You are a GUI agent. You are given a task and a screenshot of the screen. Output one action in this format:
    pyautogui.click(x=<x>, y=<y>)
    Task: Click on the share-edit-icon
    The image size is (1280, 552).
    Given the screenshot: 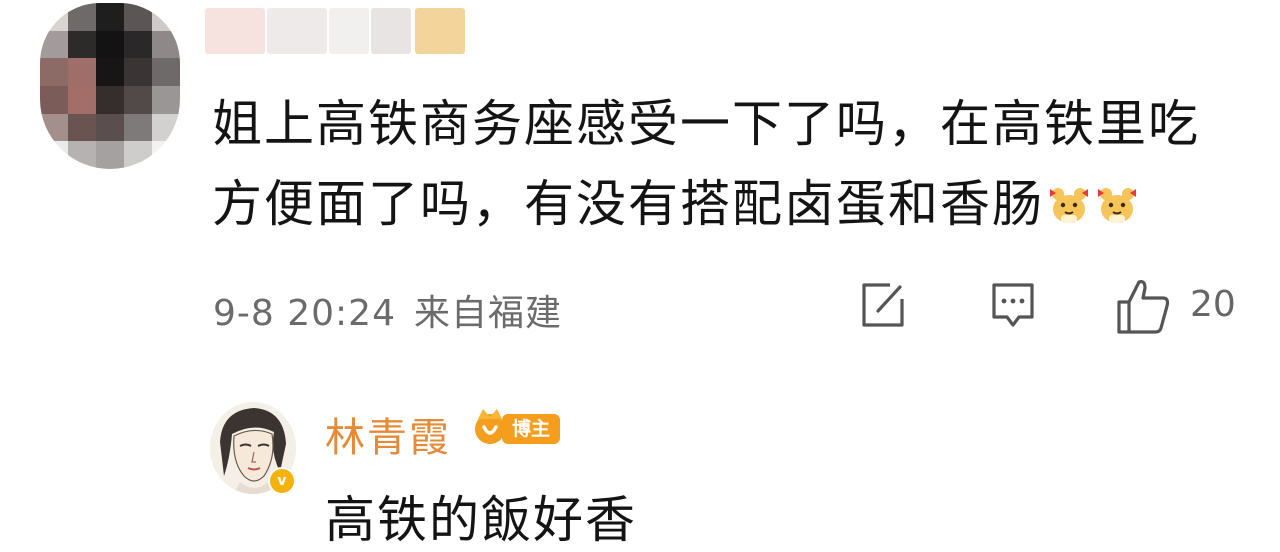 What is the action you would take?
    pyautogui.click(x=883, y=305)
    